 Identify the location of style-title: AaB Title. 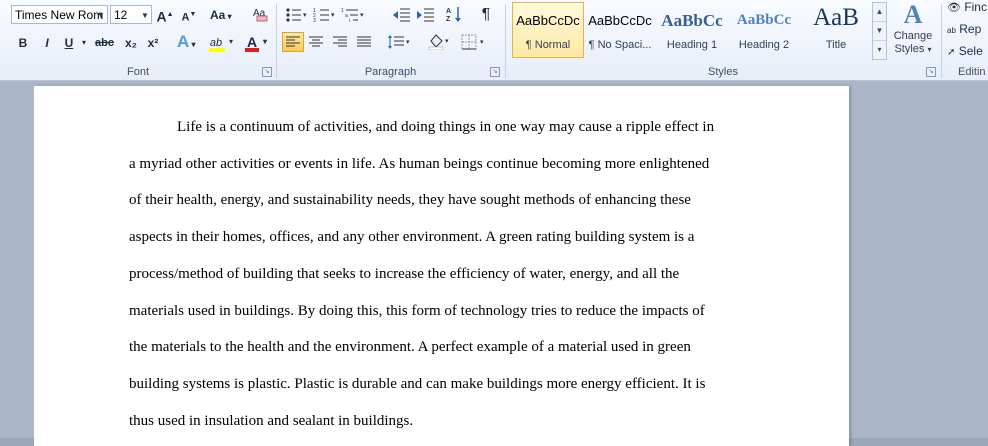
(836, 30).